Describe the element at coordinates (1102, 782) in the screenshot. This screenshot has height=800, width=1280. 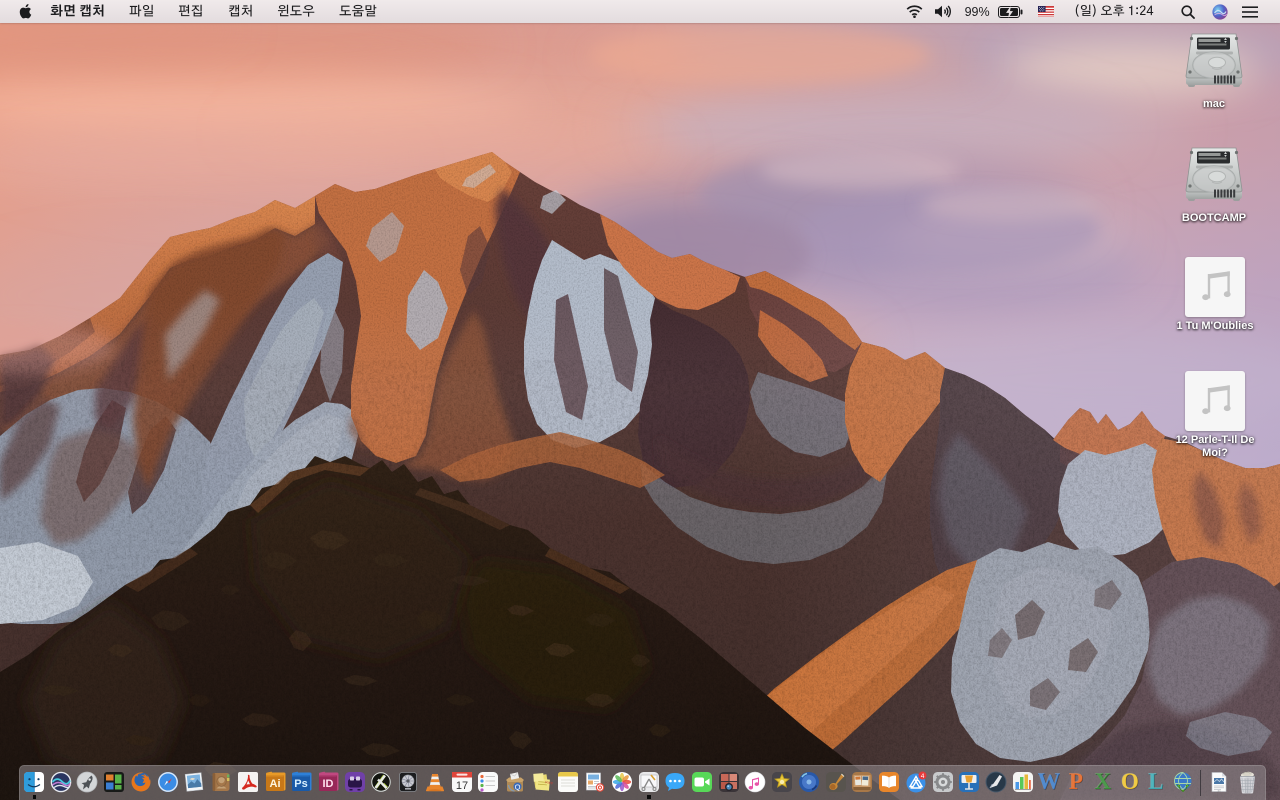
I see `svg-text: X` at that location.